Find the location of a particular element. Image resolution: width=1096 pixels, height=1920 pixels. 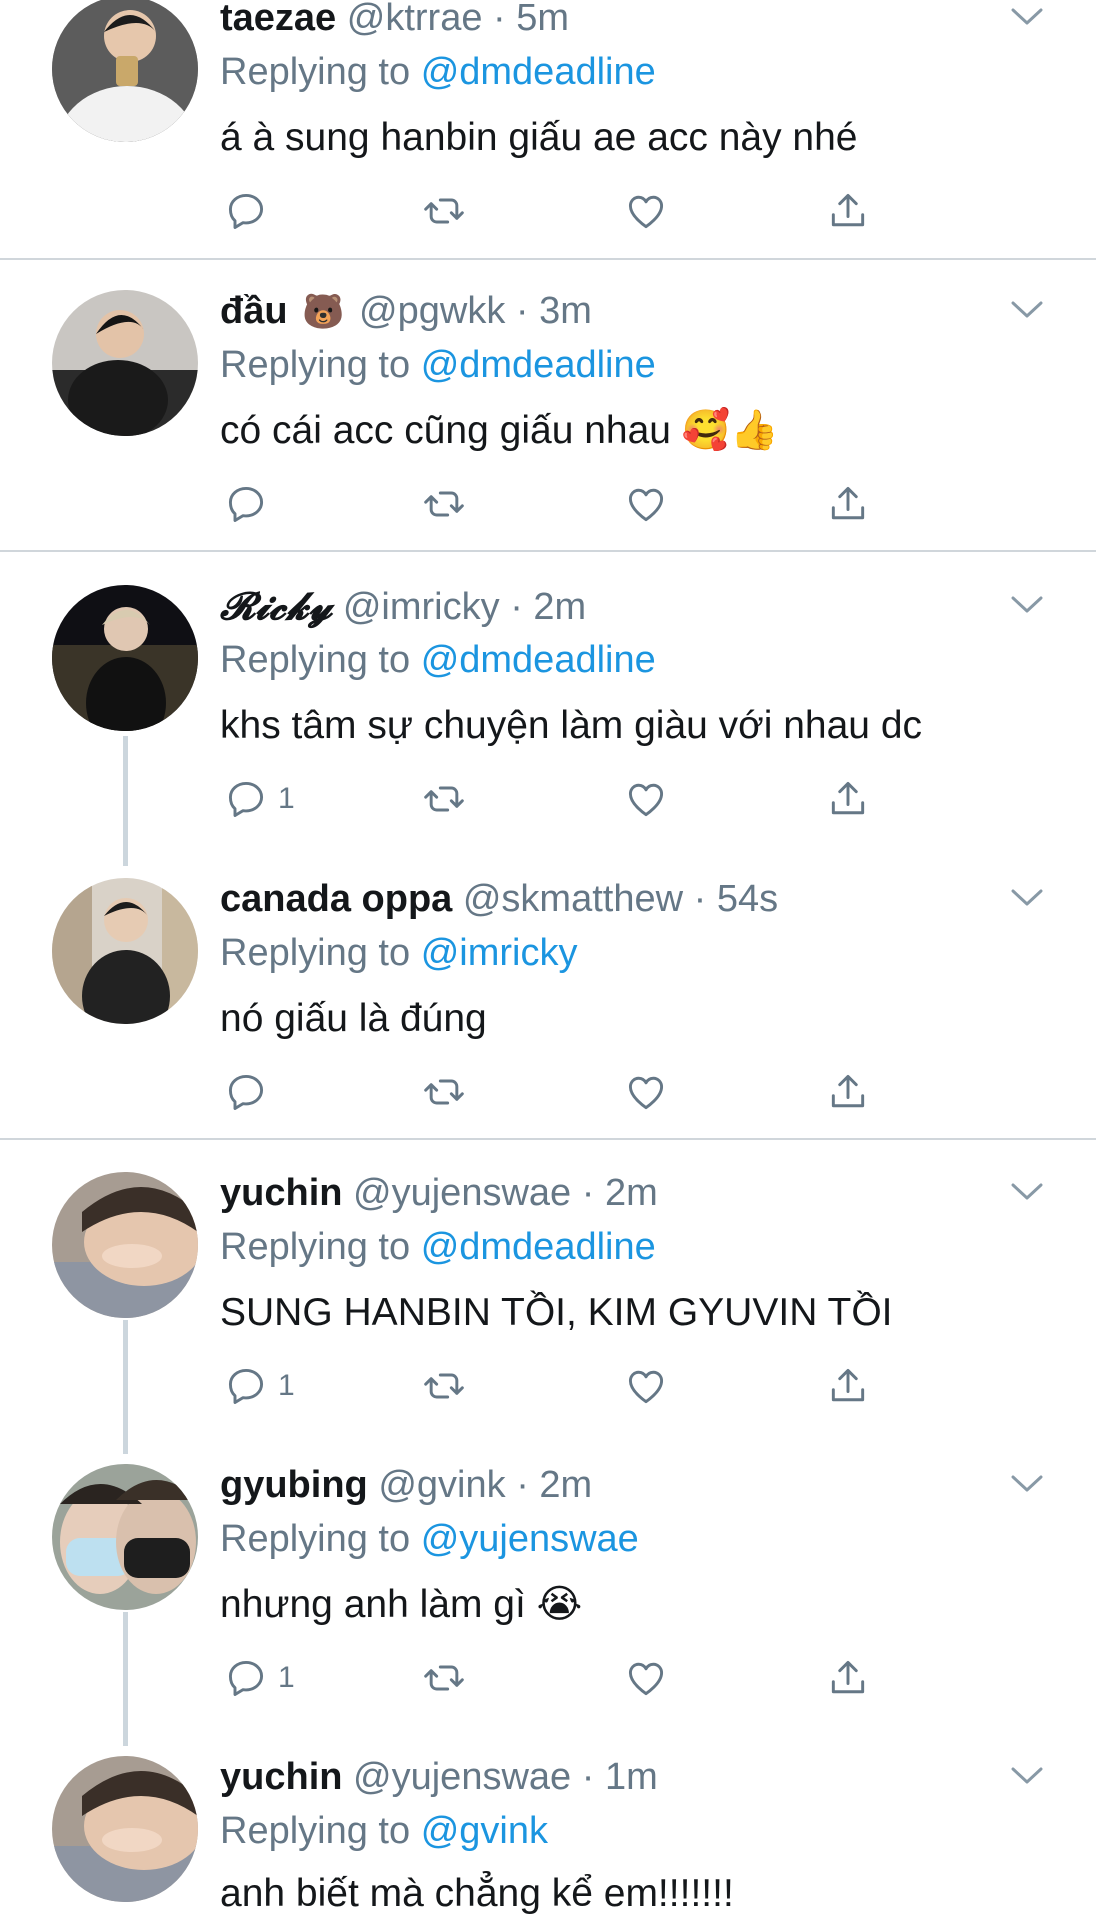

timestamp: 1m is located at coordinates (631, 1777).